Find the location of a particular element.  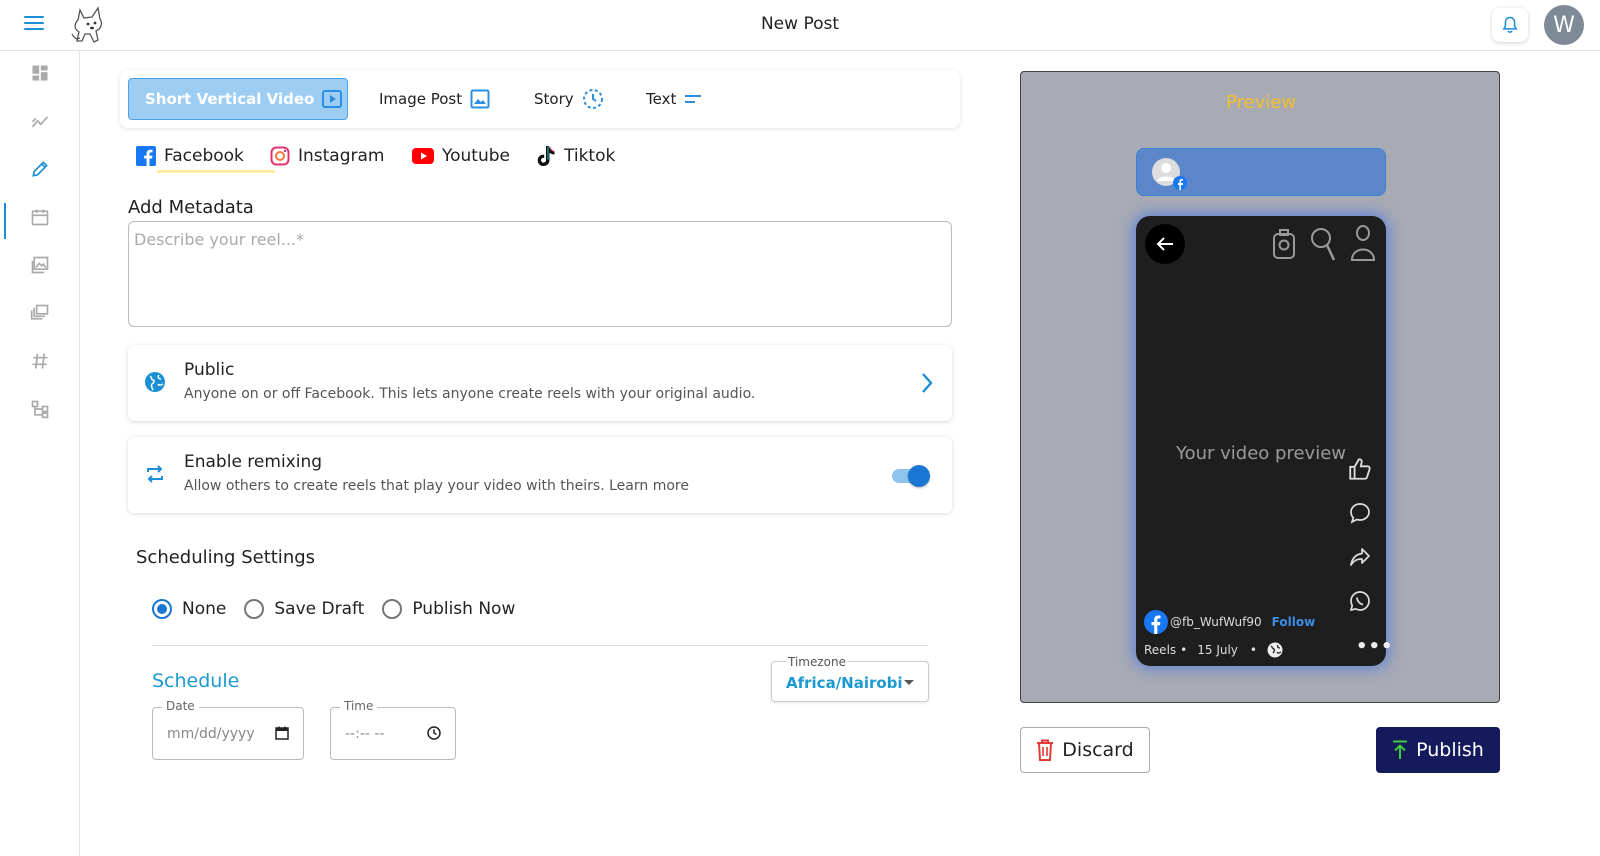

tab-youtube: Youtube is located at coordinates (461, 156).